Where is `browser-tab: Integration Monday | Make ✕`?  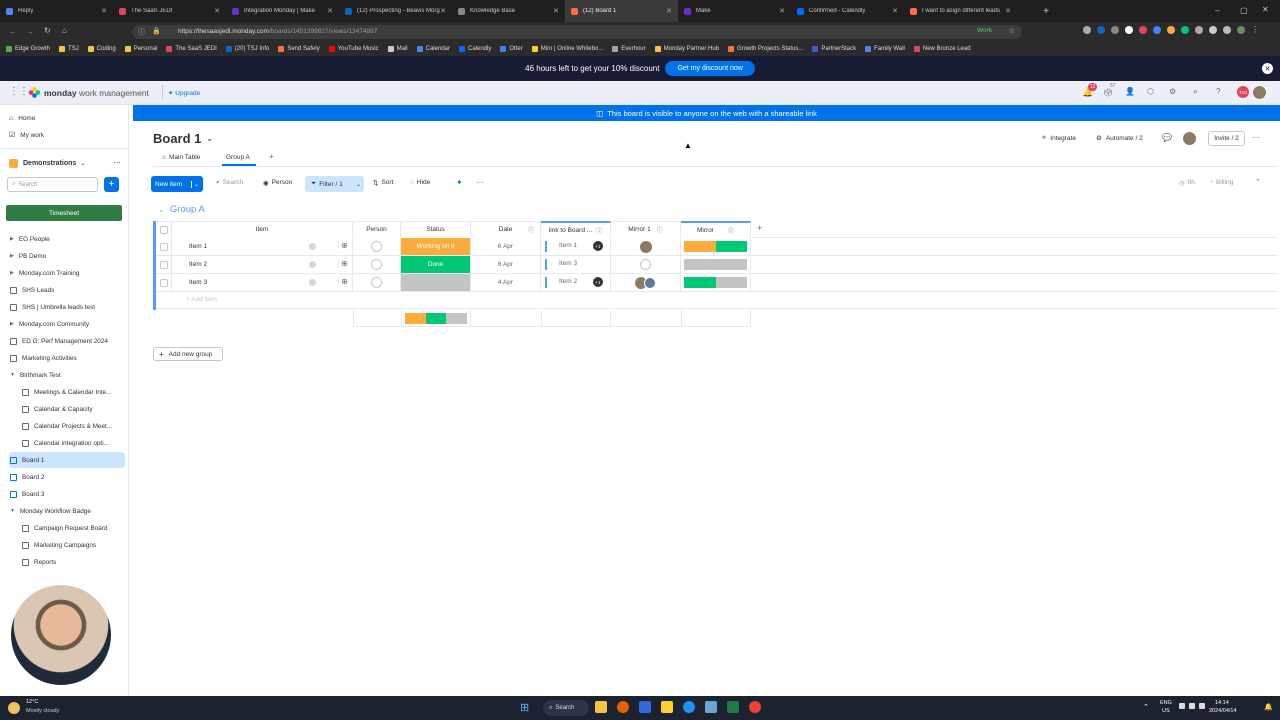
browser-tab: Integration Monday | Make ✕ is located at coordinates (282, 11).